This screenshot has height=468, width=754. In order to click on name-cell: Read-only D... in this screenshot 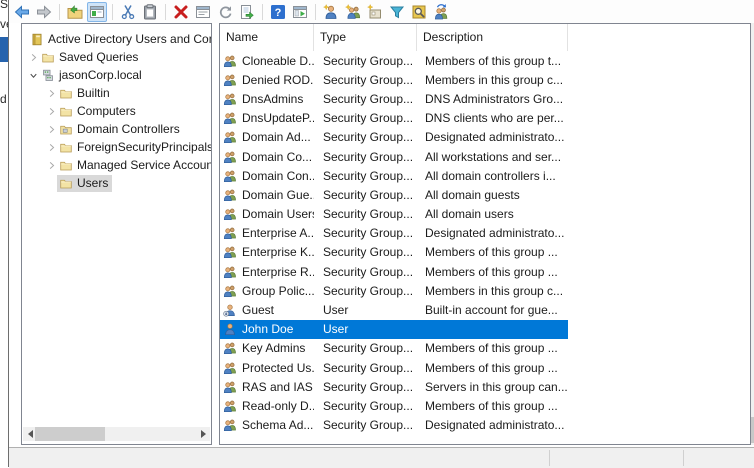, I will do `click(267, 406)`.